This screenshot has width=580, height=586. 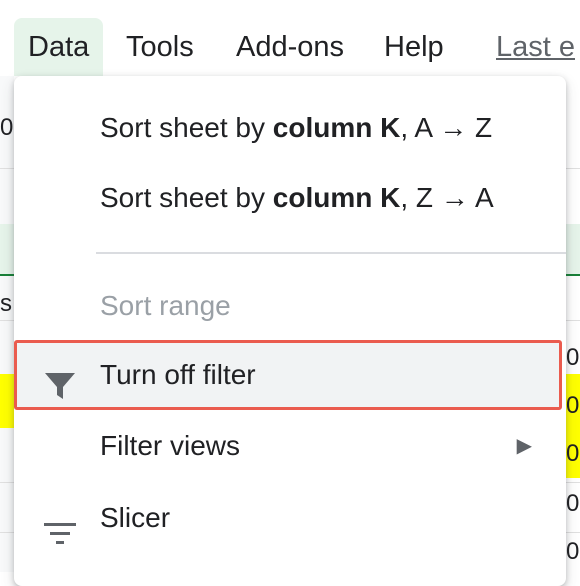 I want to click on sort-a-to-z-suffix: , A → Z, so click(x=446, y=127).